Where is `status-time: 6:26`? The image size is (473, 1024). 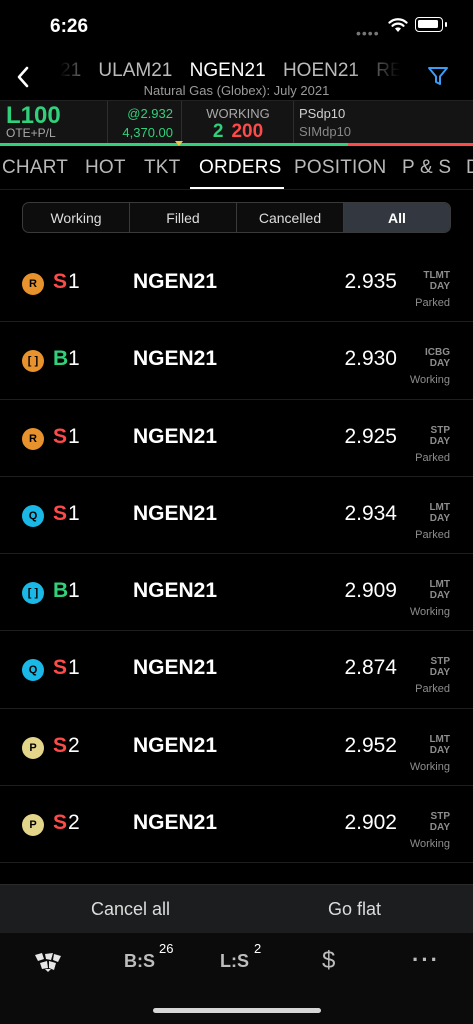 status-time: 6:26 is located at coordinates (69, 26).